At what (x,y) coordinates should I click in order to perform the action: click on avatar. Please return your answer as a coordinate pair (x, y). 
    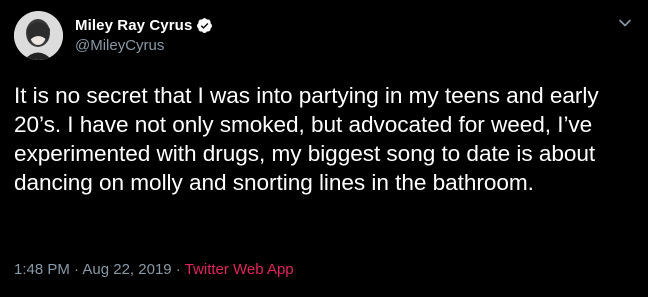
    Looking at the image, I should click on (38, 35).